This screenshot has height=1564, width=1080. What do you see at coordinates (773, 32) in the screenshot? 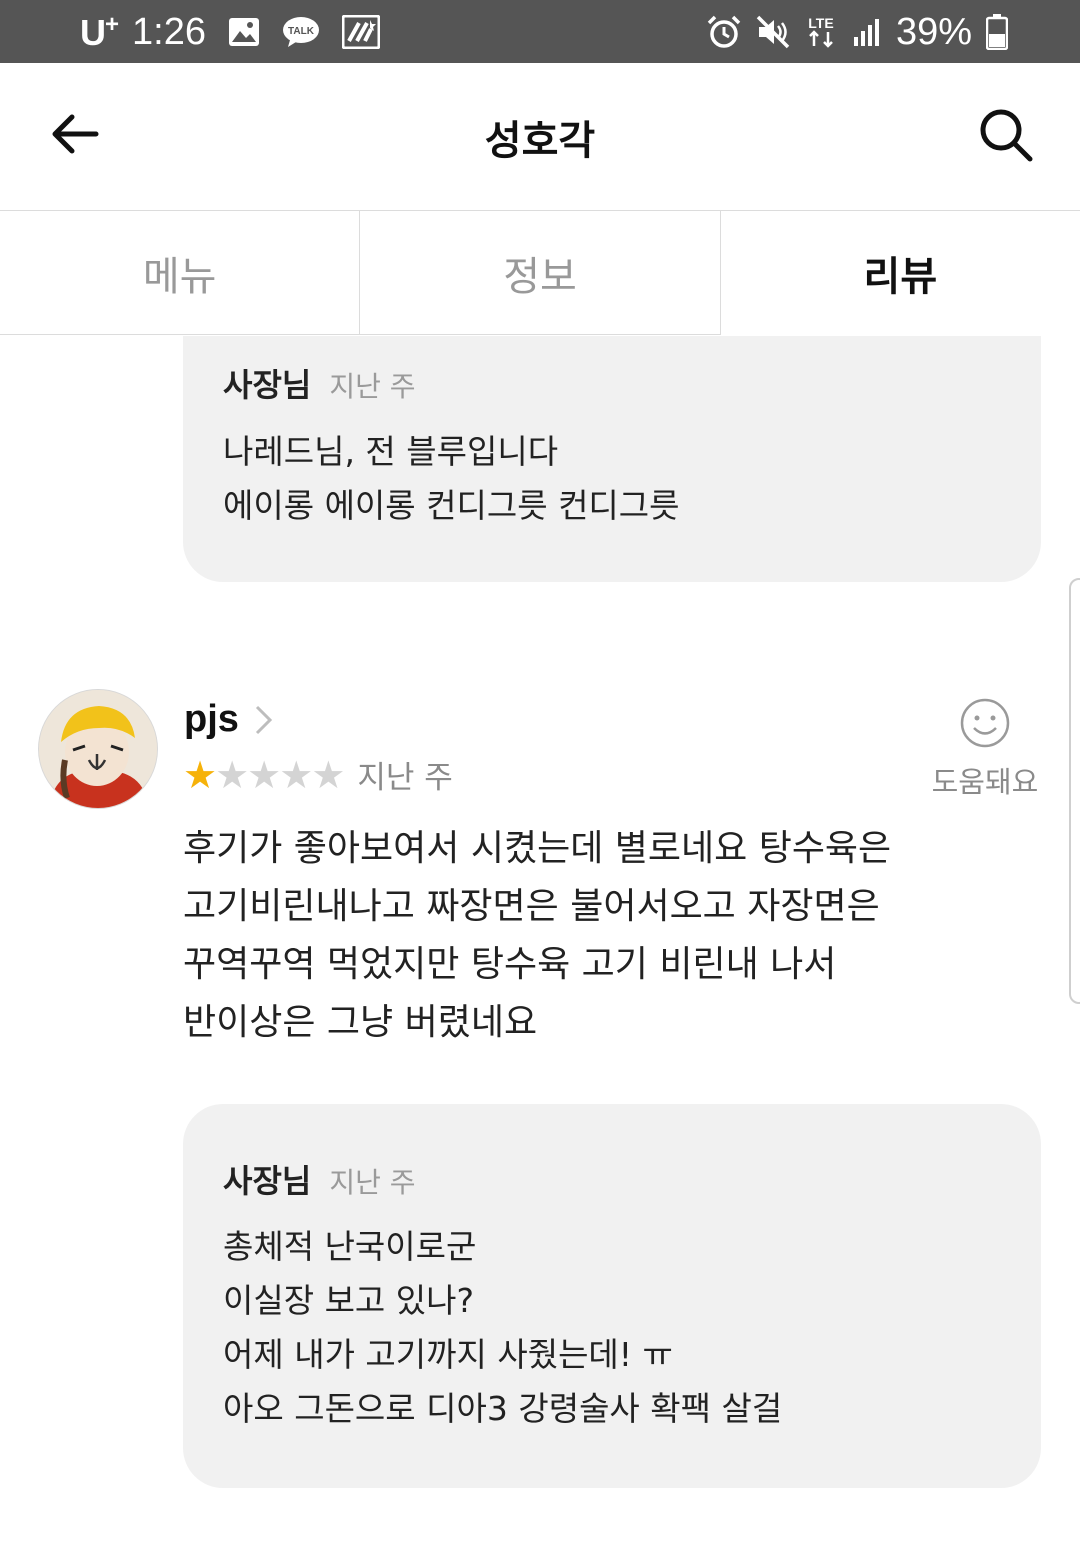
I see `mute-icon` at bounding box center [773, 32].